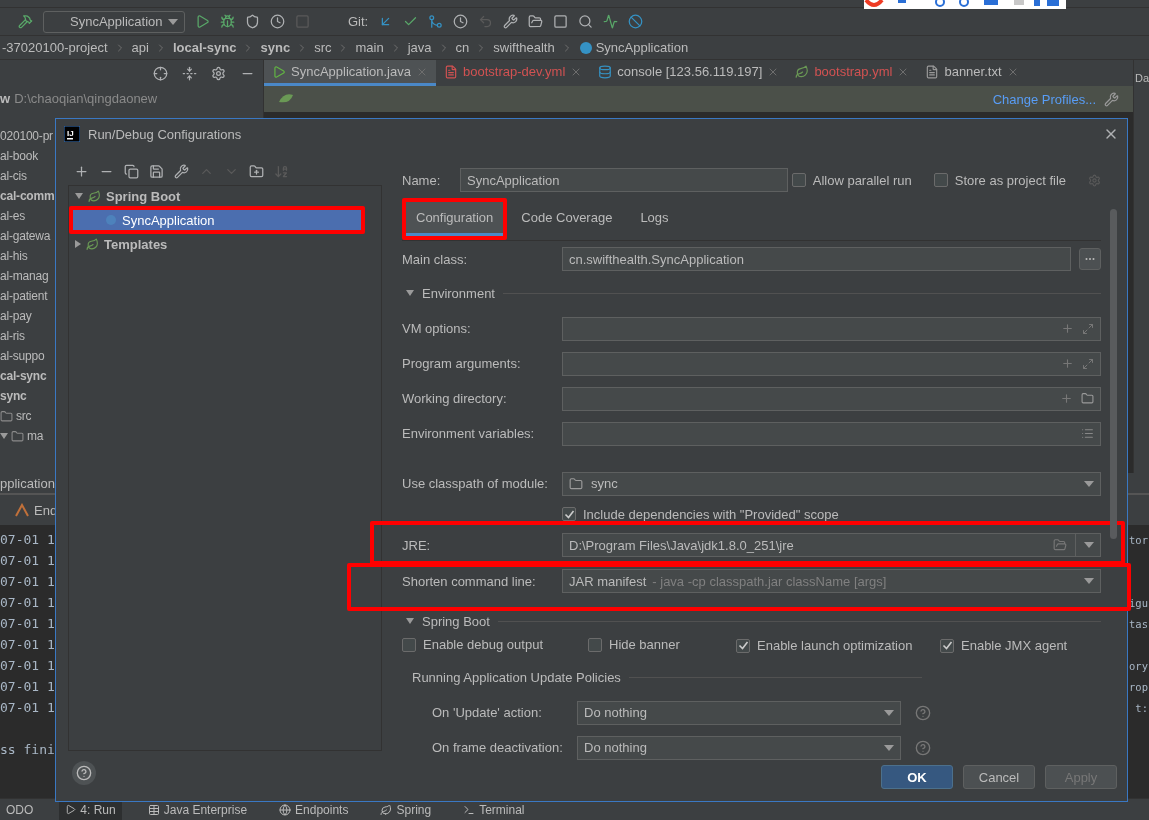 The width and height of the screenshot is (1149, 820). I want to click on run-icon, so click(202, 21).